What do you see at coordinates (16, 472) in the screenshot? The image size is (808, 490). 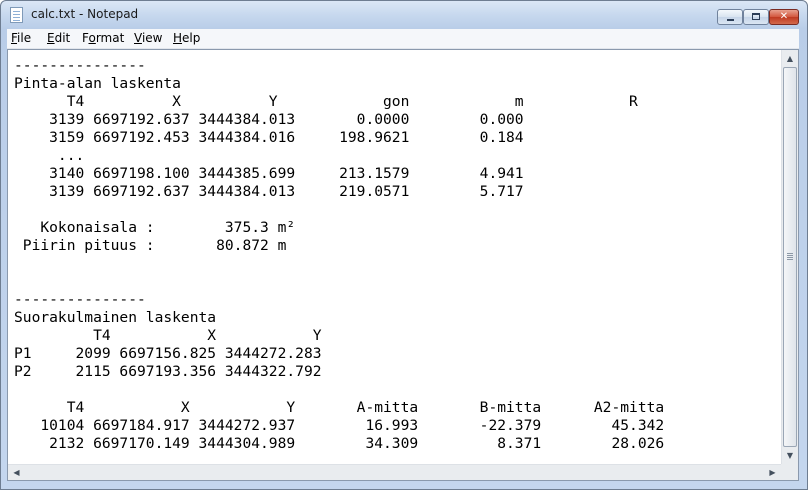 I see `scroll-left-arrow-icon: ◀` at bounding box center [16, 472].